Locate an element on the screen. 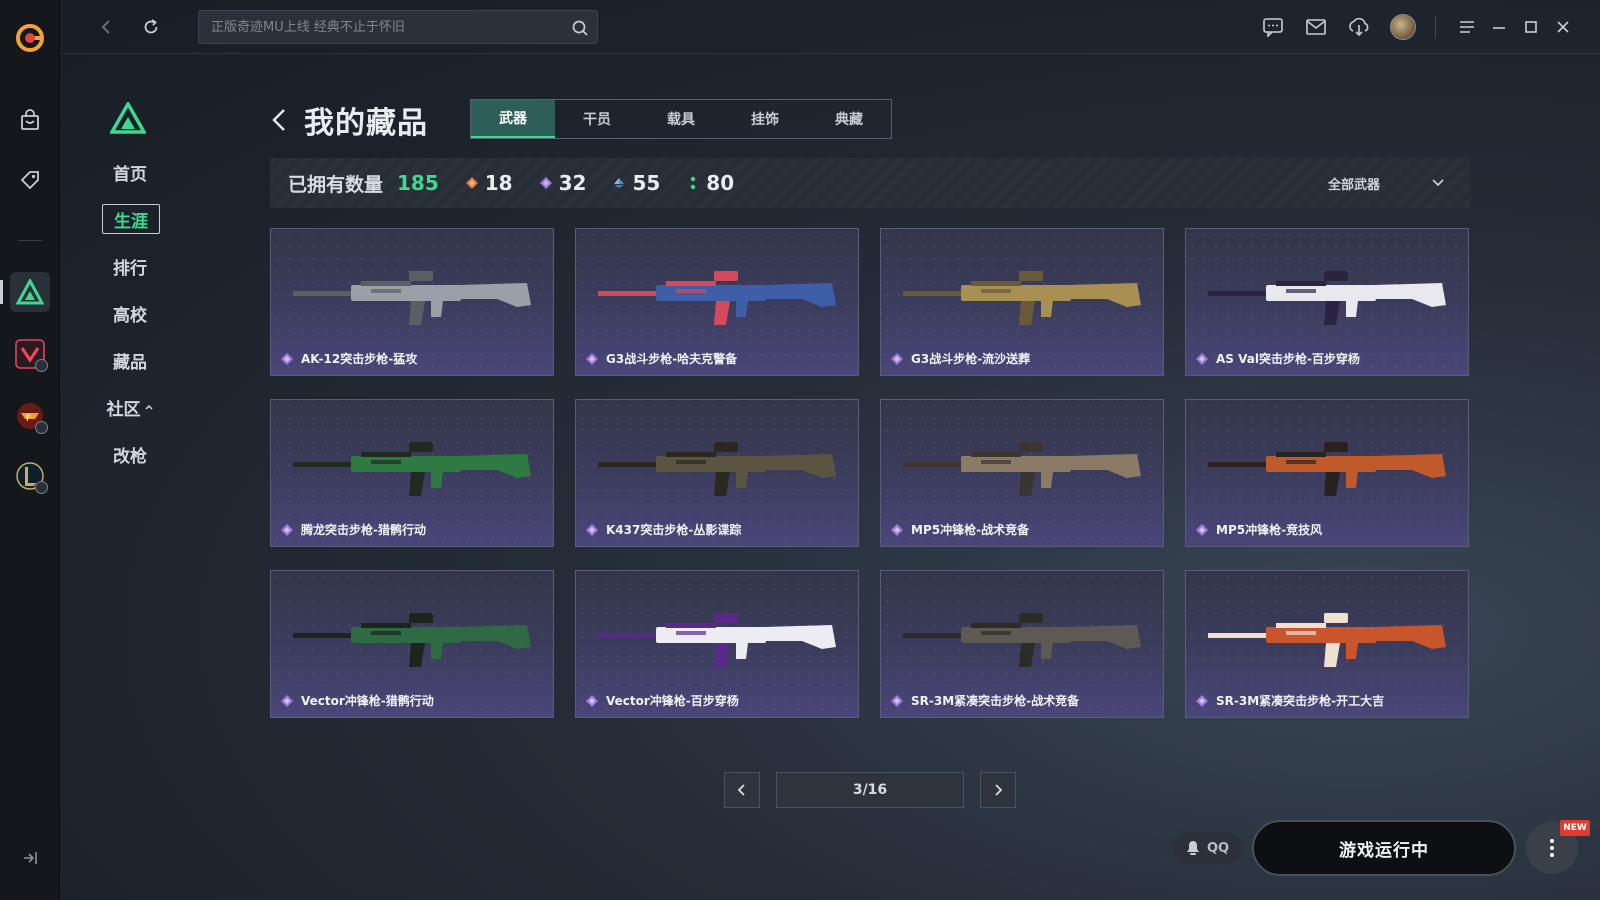 This screenshot has width=1600, height=900. page-title: 我的藏品 is located at coordinates (366, 123).